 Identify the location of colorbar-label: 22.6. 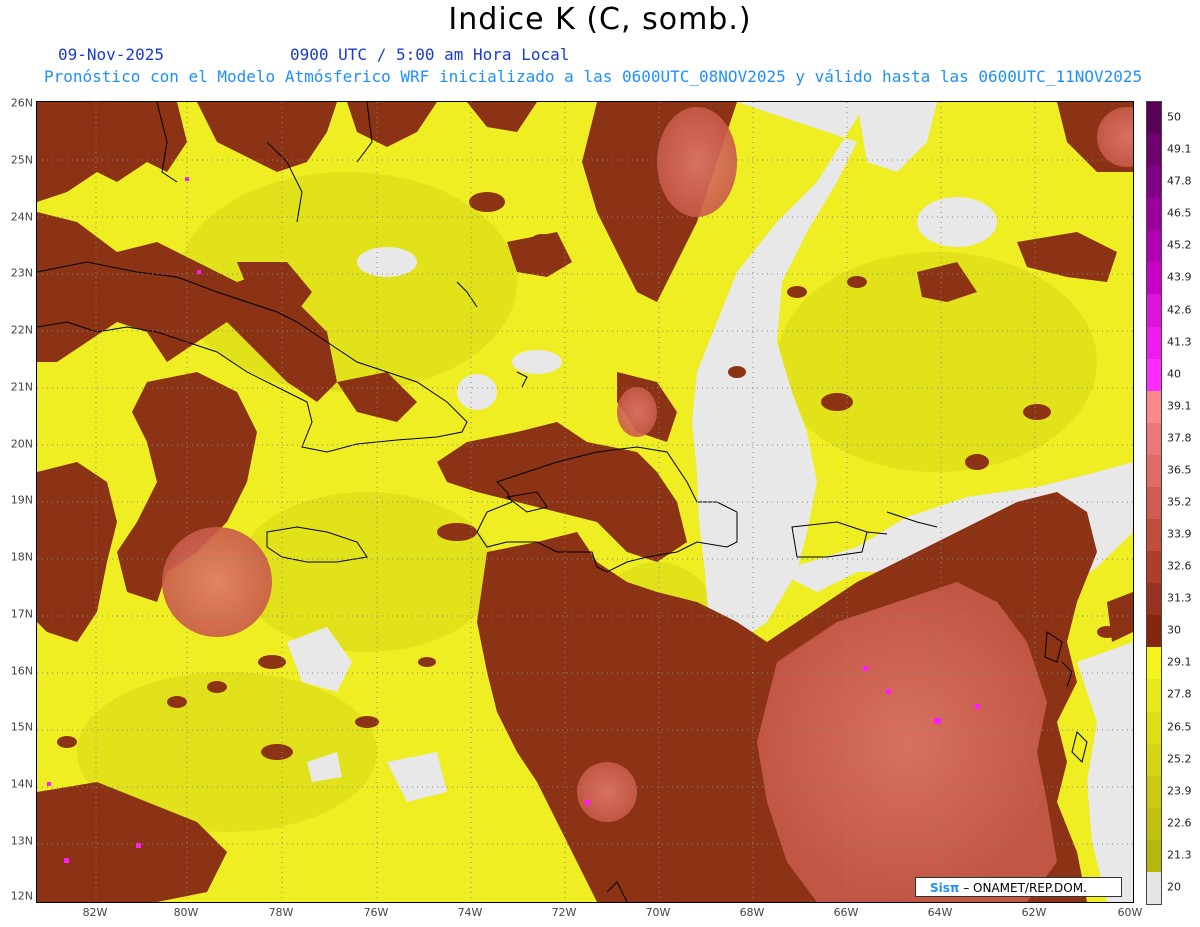
(1179, 823).